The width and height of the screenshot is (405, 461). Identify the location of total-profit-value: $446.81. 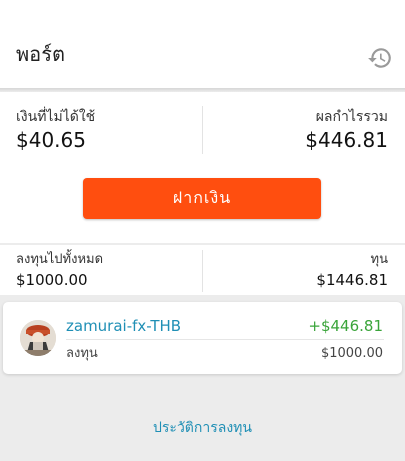
(346, 140).